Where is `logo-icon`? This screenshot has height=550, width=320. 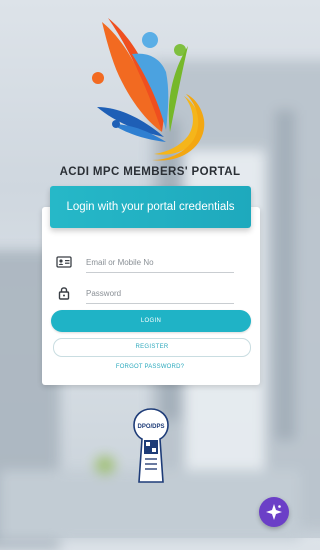 logo-icon is located at coordinates (148, 89).